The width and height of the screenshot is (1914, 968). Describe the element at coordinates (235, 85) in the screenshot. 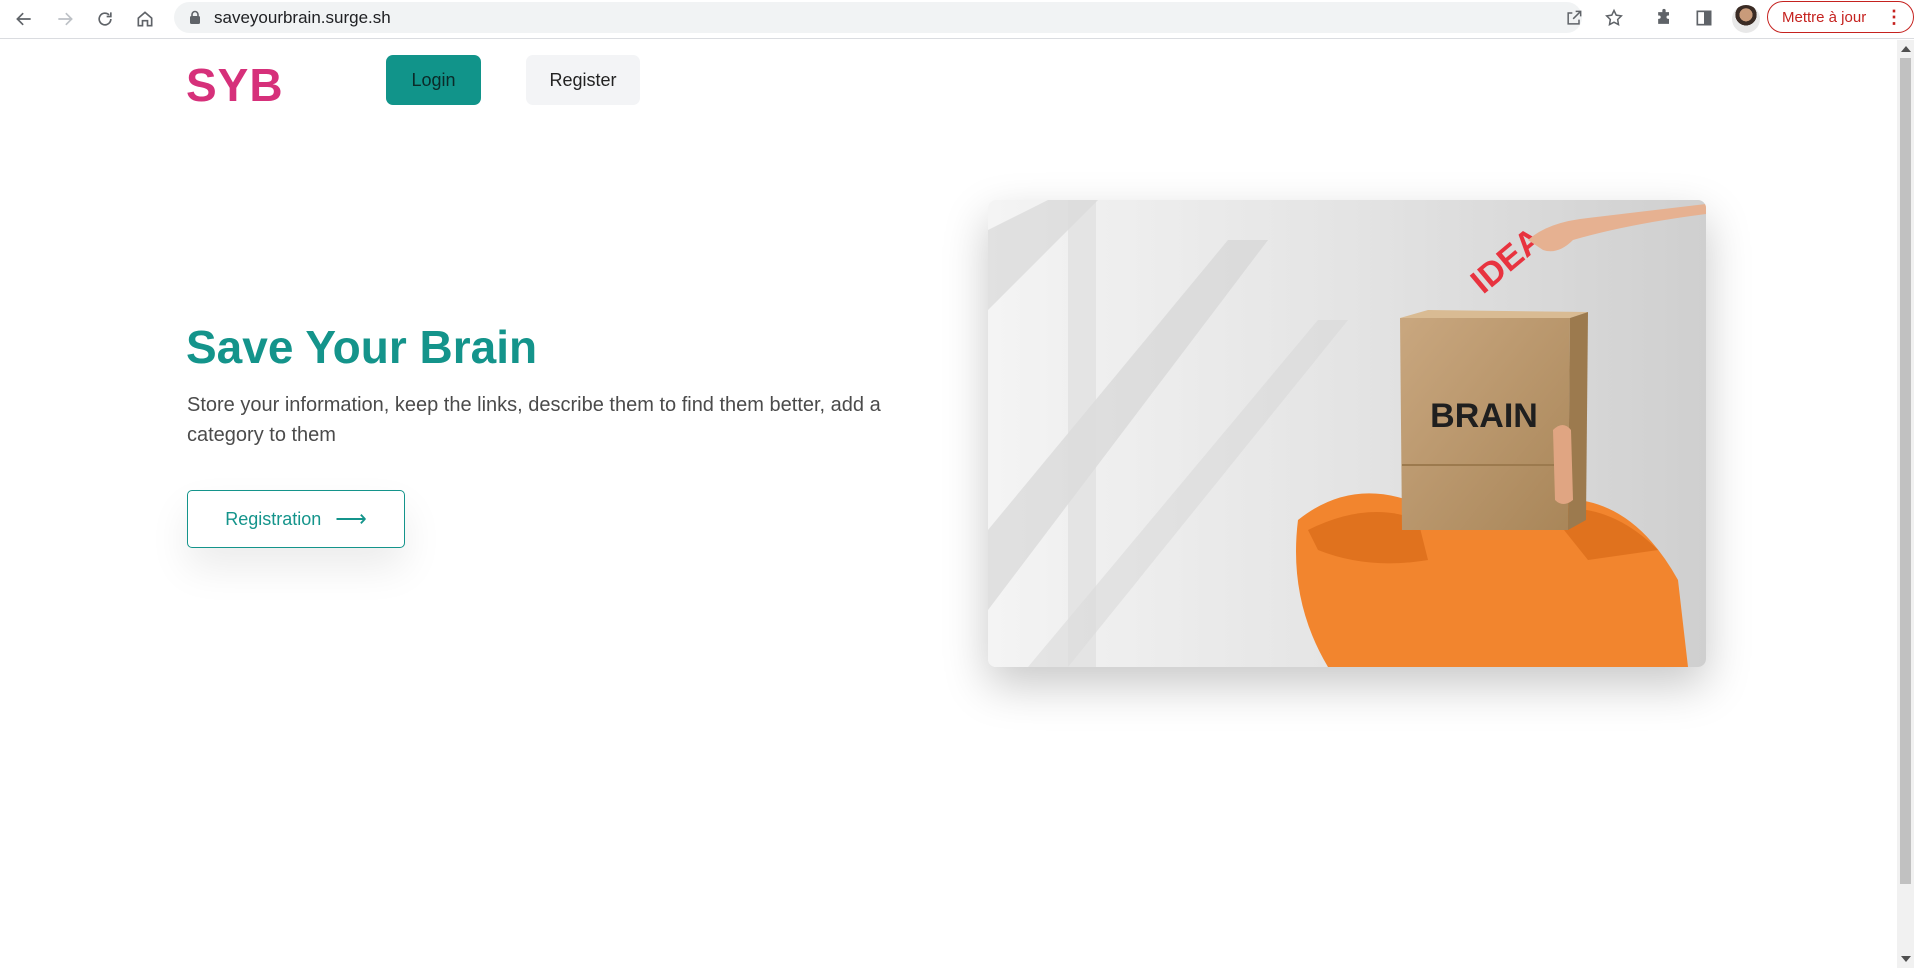

I see `site-logo: SYB` at that location.